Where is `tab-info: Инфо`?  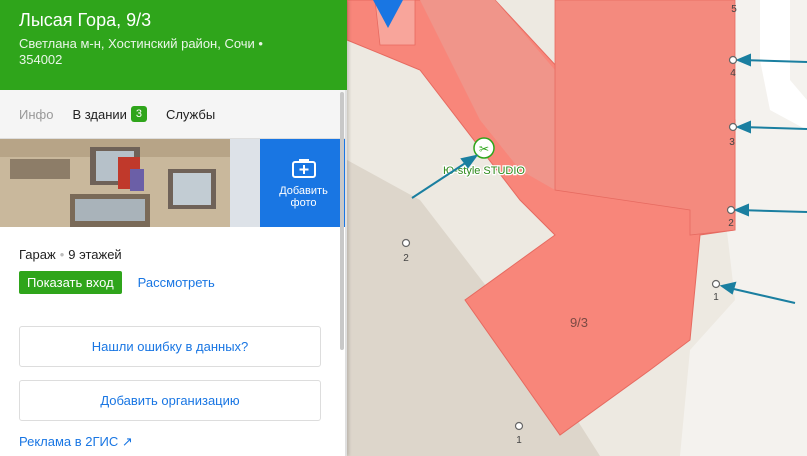 tab-info: Инфо is located at coordinates (36, 114).